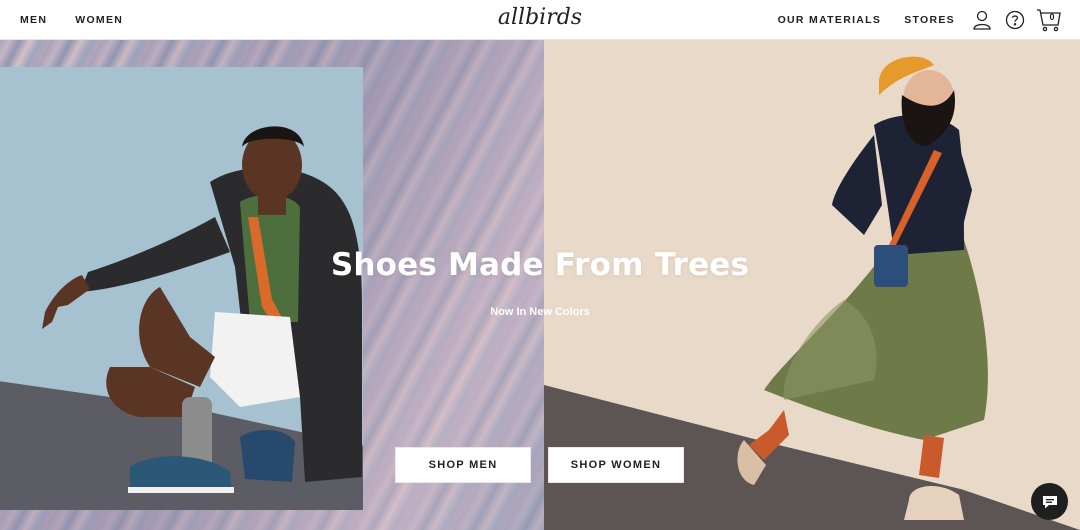 Image resolution: width=1080 pixels, height=530 pixels. I want to click on secondary-nav: OUR MATERIALS STORES 0, so click(920, 20).